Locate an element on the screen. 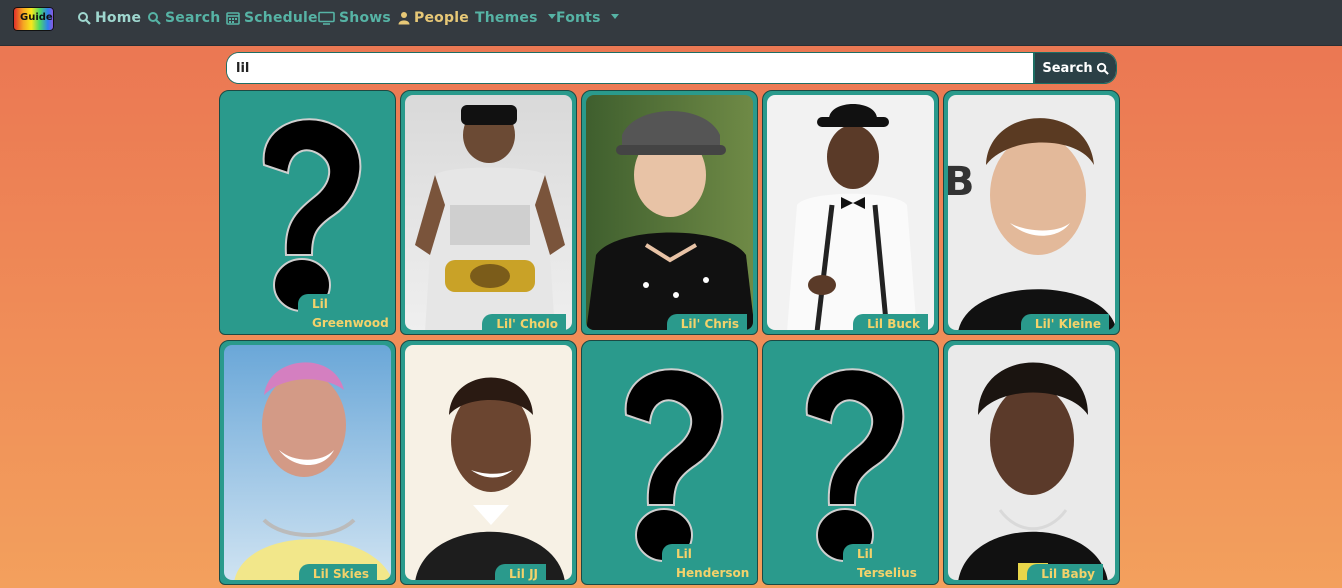  person-name: Lil' Chris is located at coordinates (706, 324).